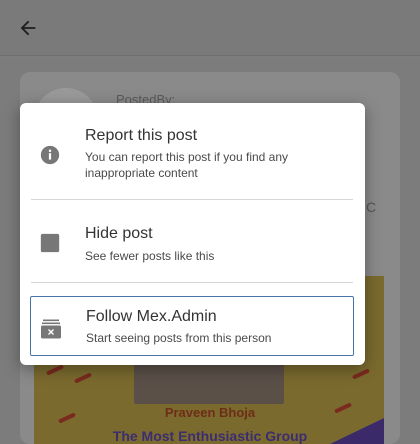 This screenshot has height=444, width=420. Describe the element at coordinates (210, 436) in the screenshot. I see `banner-group-title: The Most Enthusiastic Group` at that location.